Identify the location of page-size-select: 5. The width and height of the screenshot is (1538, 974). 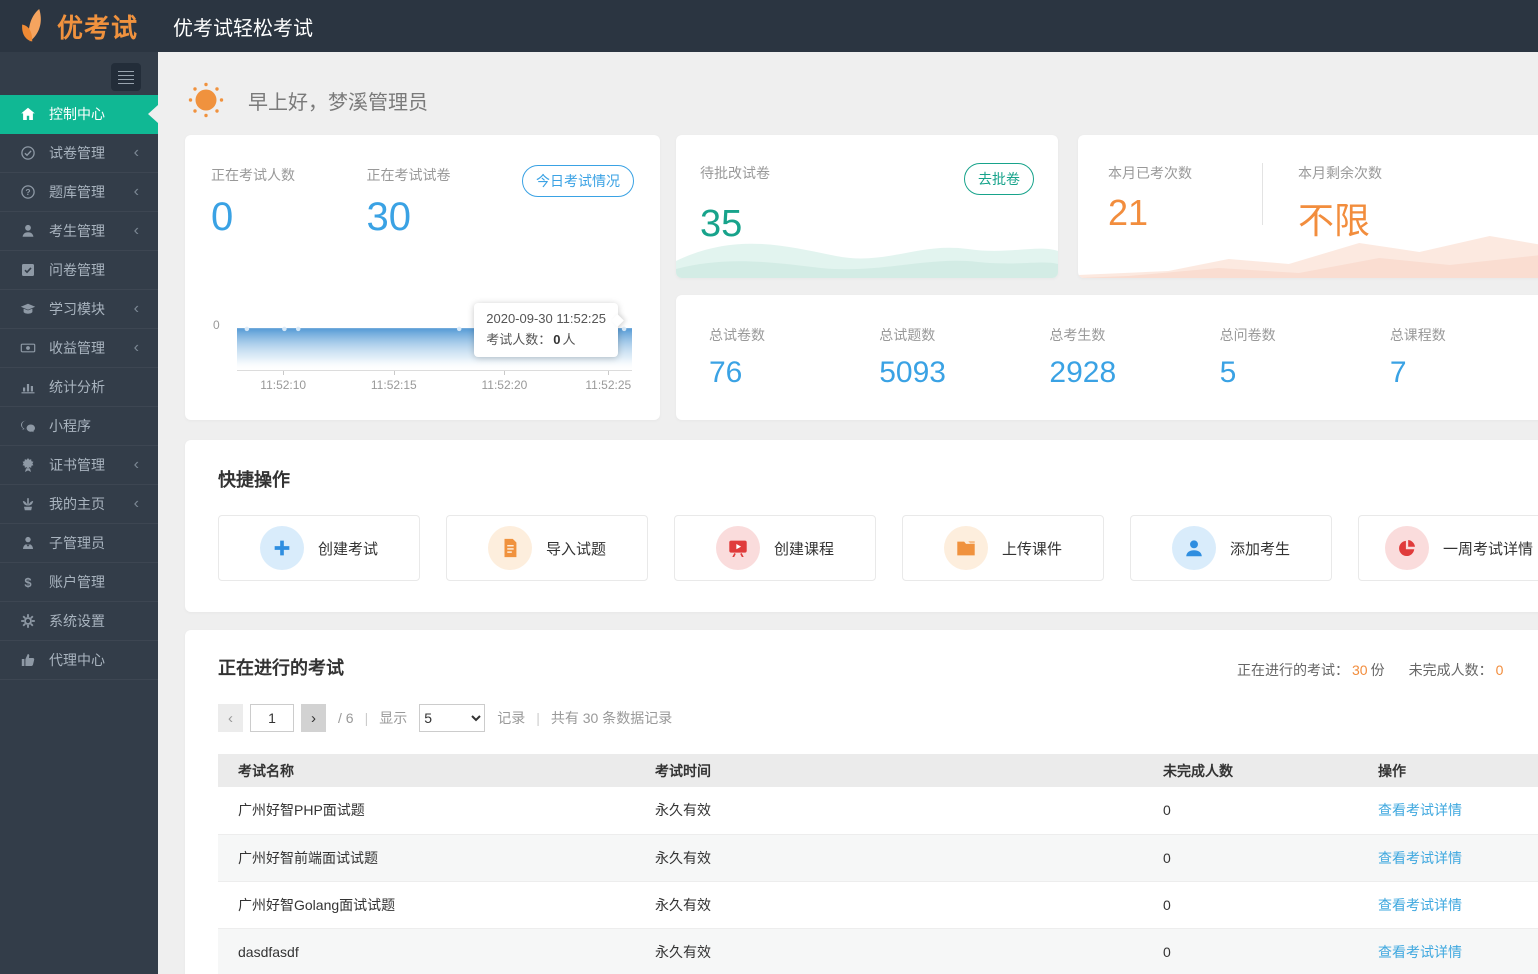
(452, 718).